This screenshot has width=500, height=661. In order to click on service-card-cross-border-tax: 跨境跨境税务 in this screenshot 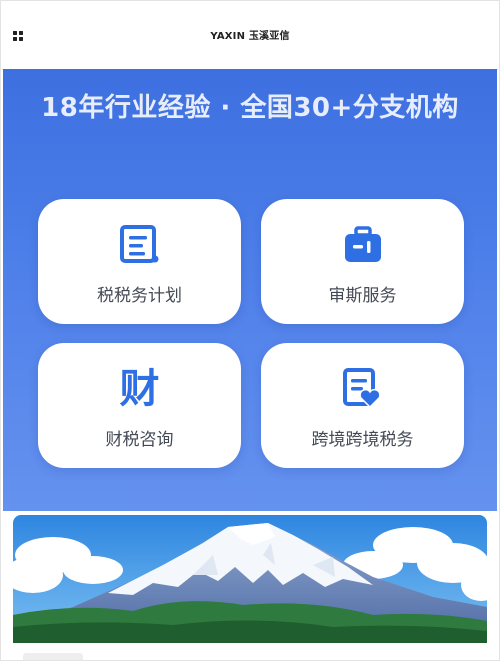, I will do `click(362, 405)`.